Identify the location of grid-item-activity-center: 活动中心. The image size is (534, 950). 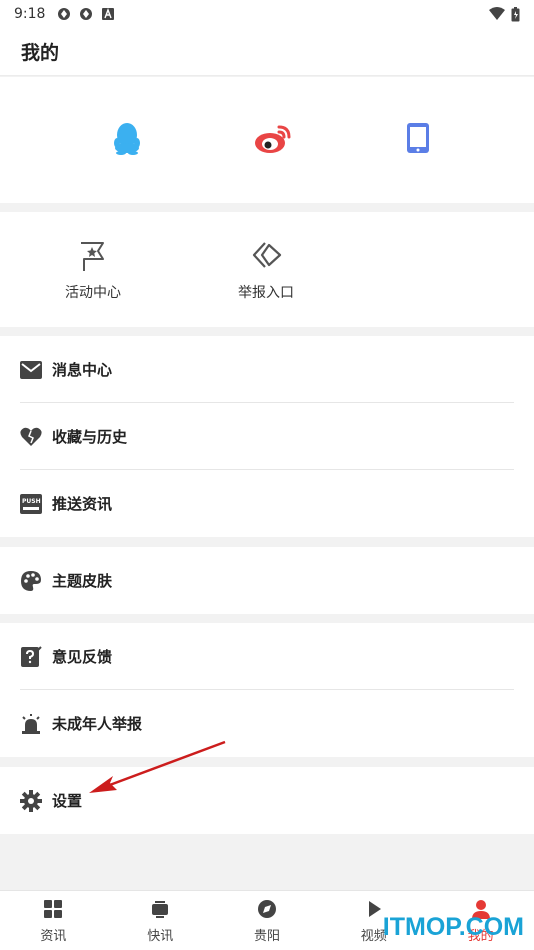
(93, 271).